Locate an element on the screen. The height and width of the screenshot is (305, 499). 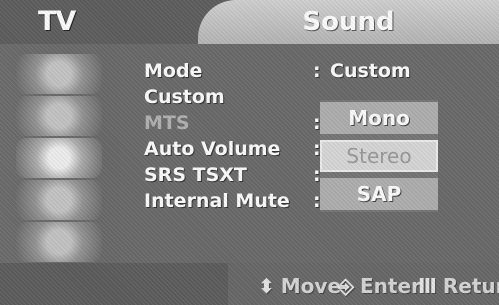
menu-item-label: SRS TSXT is located at coordinates (195, 175).